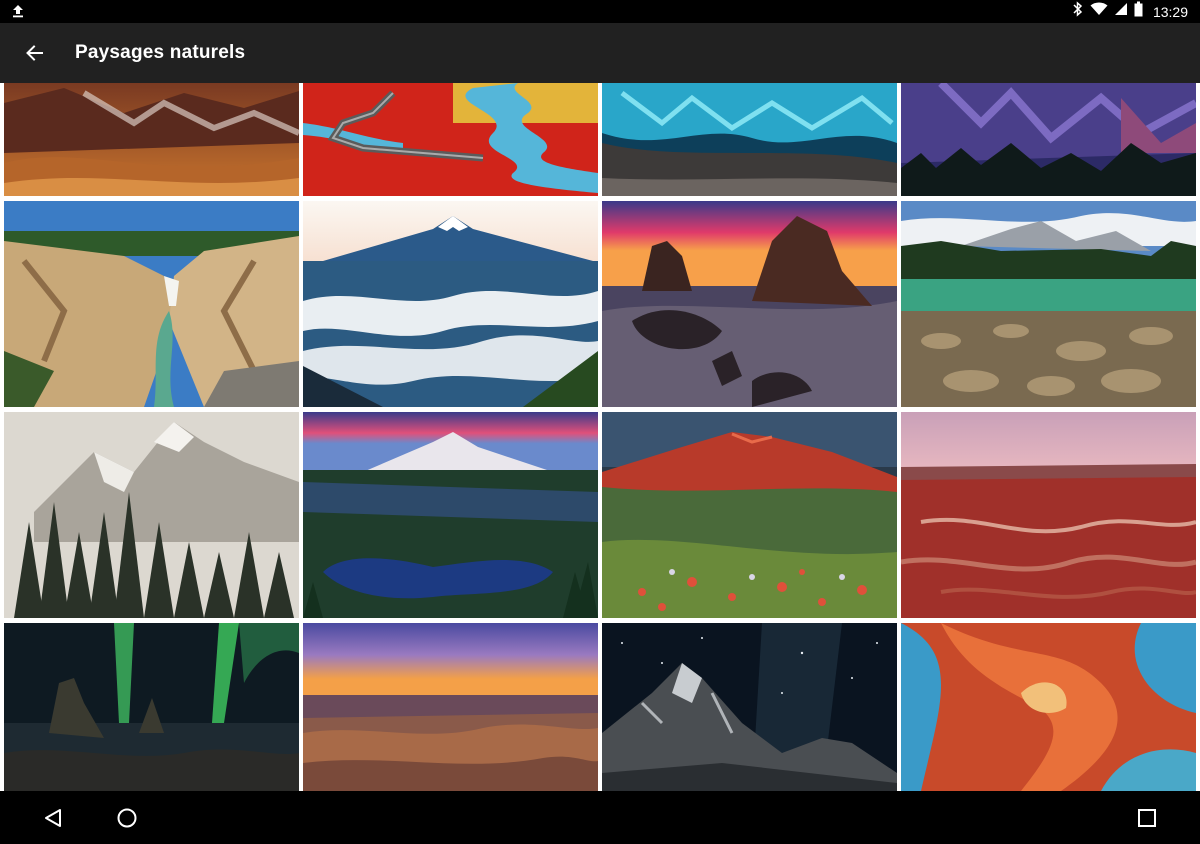 The width and height of the screenshot is (1200, 844). What do you see at coordinates (151, 707) in the screenshot?
I see `aurora-coast-photo` at bounding box center [151, 707].